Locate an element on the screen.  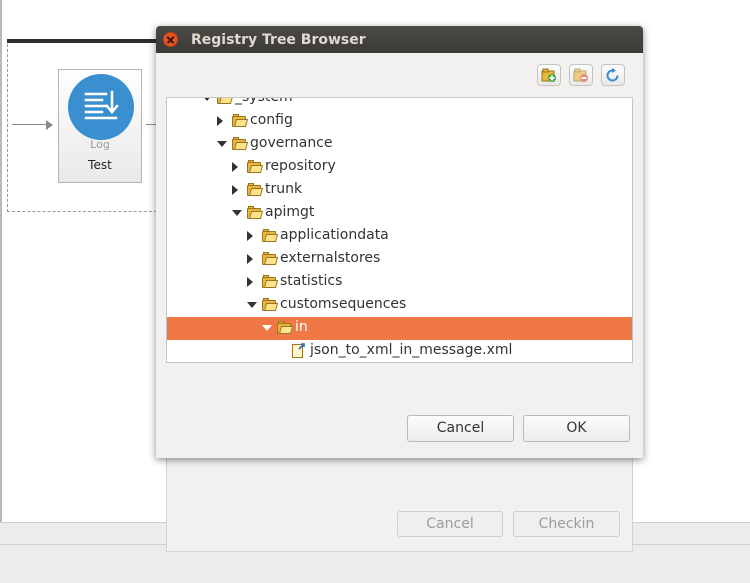
dialog-titlebar: Registry Tree Browser is located at coordinates (399, 39).